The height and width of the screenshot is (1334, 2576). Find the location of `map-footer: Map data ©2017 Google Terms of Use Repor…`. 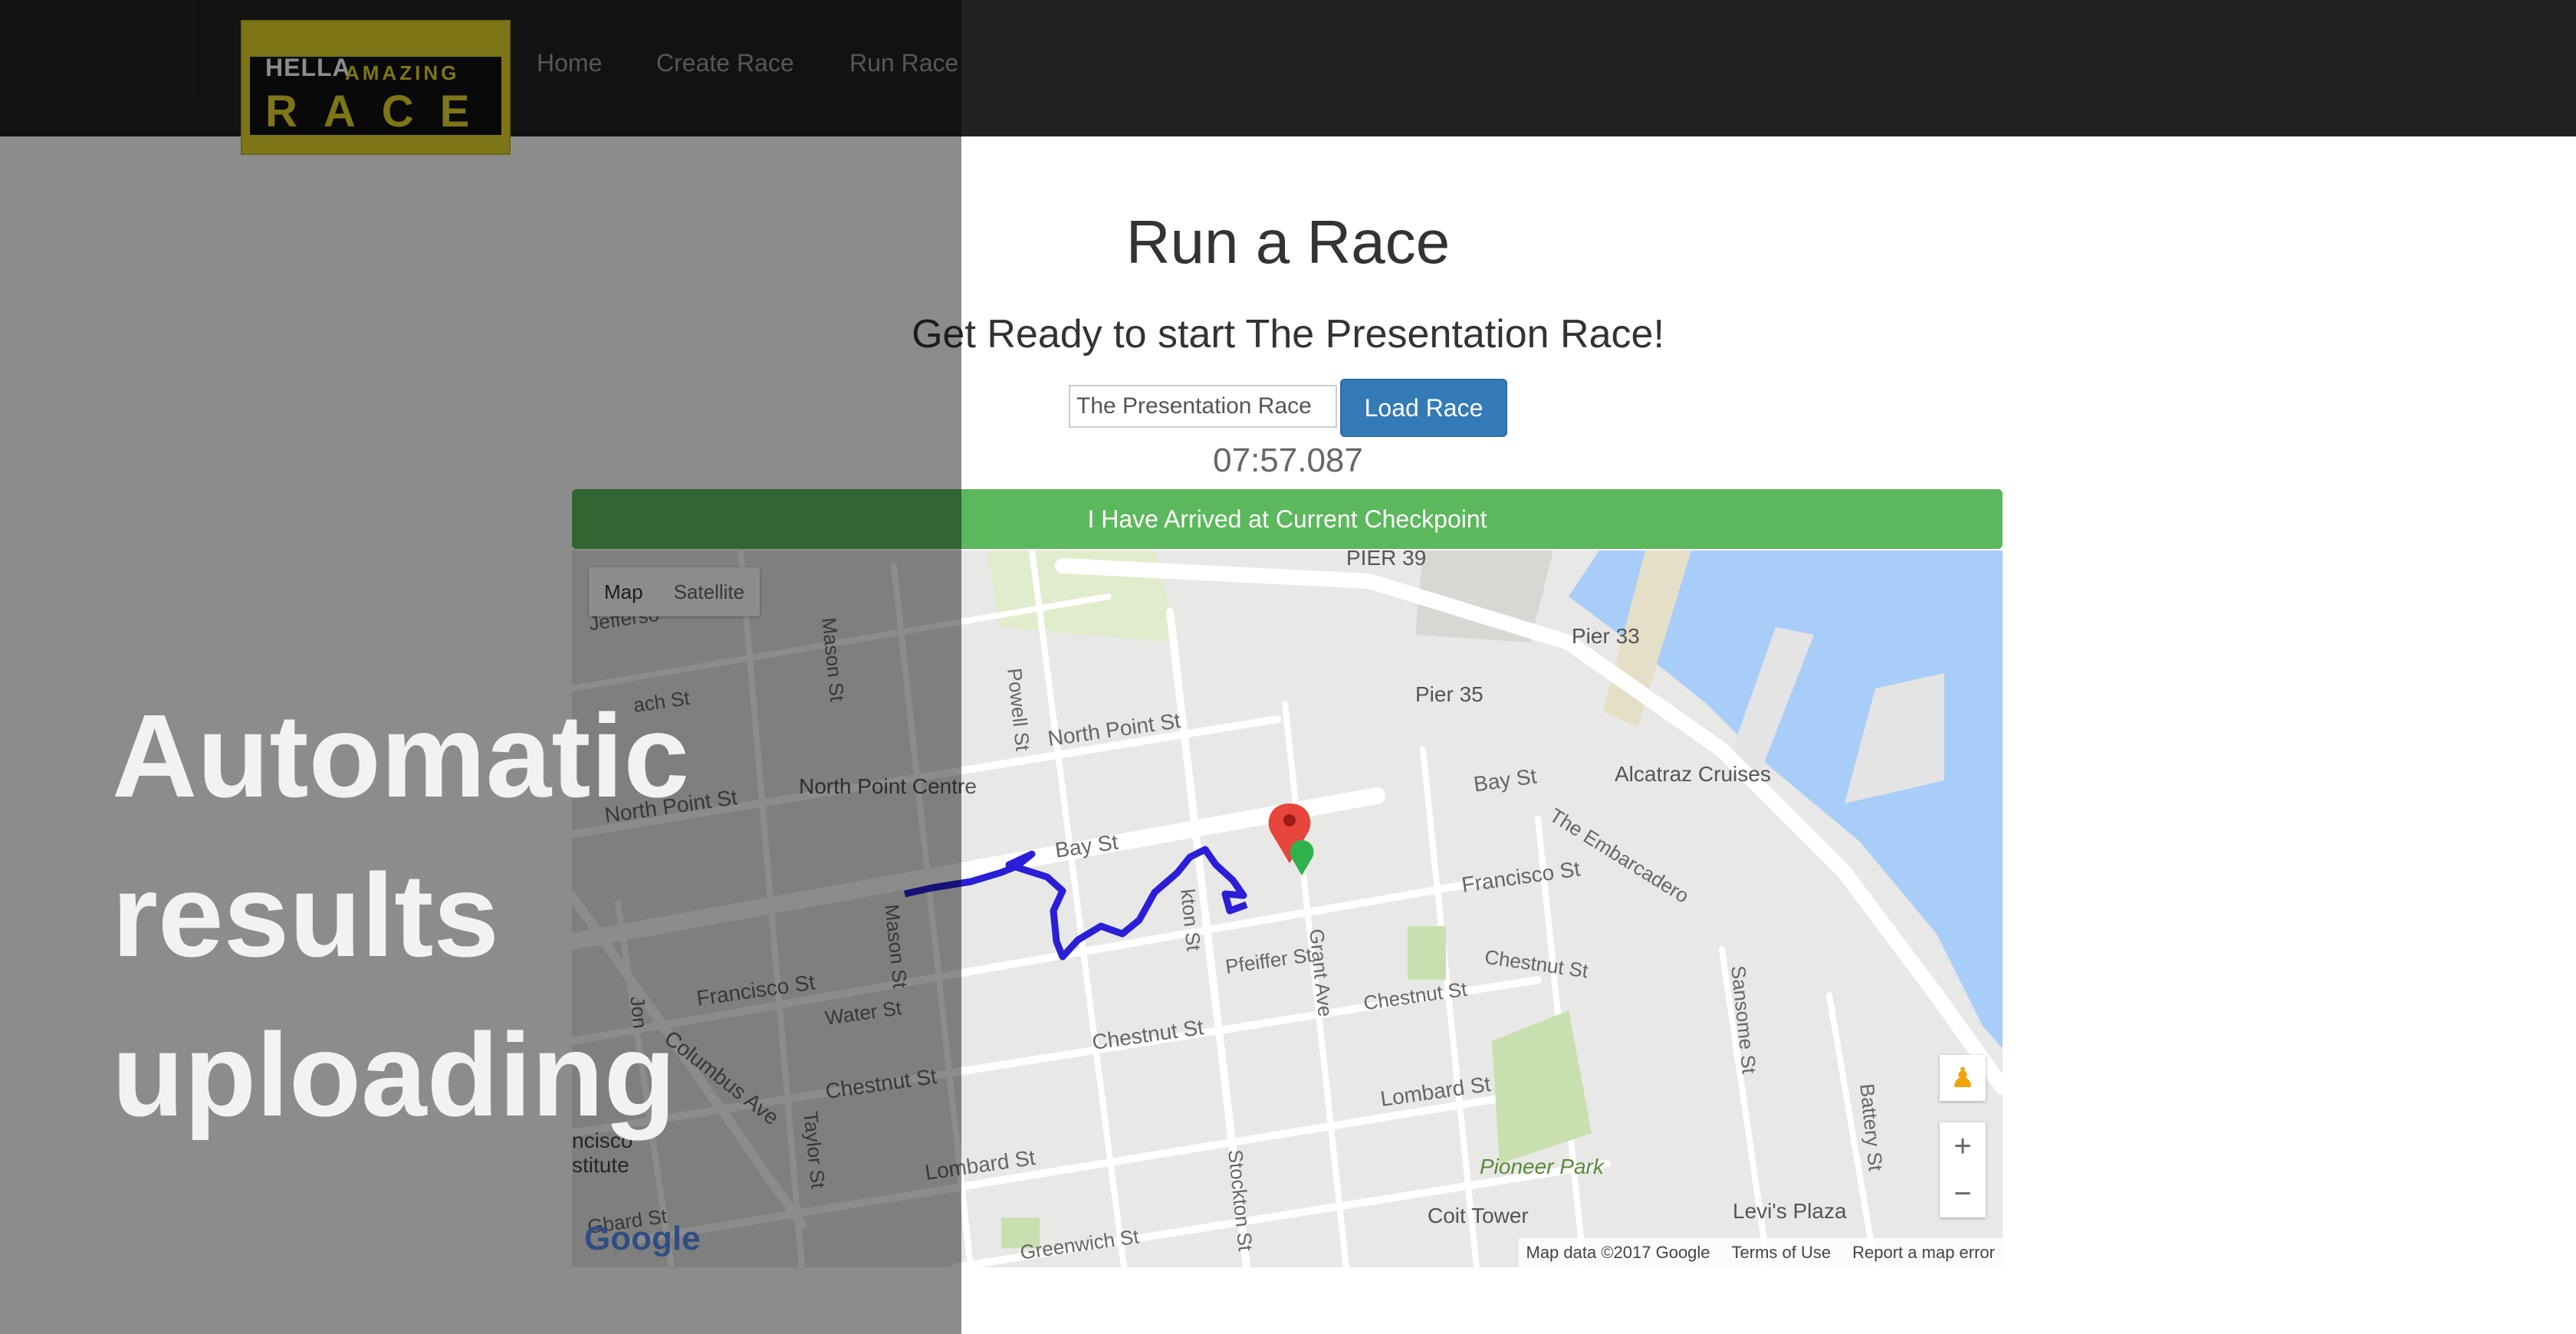

map-footer: Map data ©2017 Google Terms of Use Repor… is located at coordinates (1761, 1252).